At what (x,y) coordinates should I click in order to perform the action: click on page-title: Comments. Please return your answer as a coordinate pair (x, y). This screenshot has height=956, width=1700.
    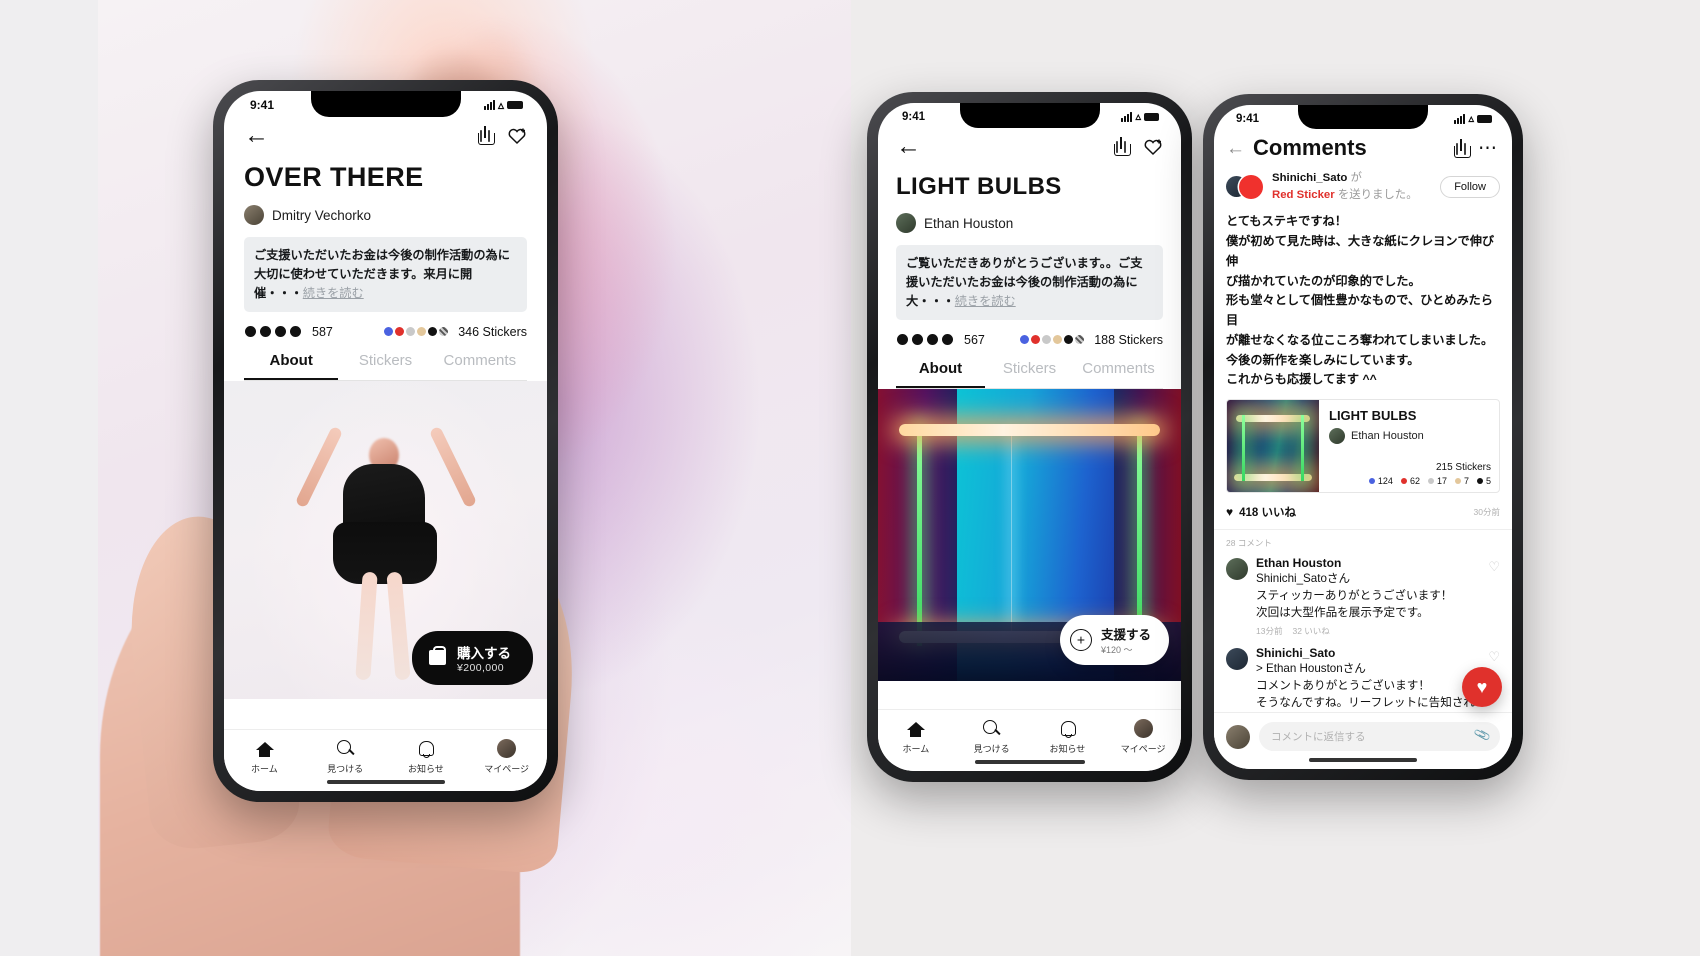
    Looking at the image, I should click on (1310, 147).